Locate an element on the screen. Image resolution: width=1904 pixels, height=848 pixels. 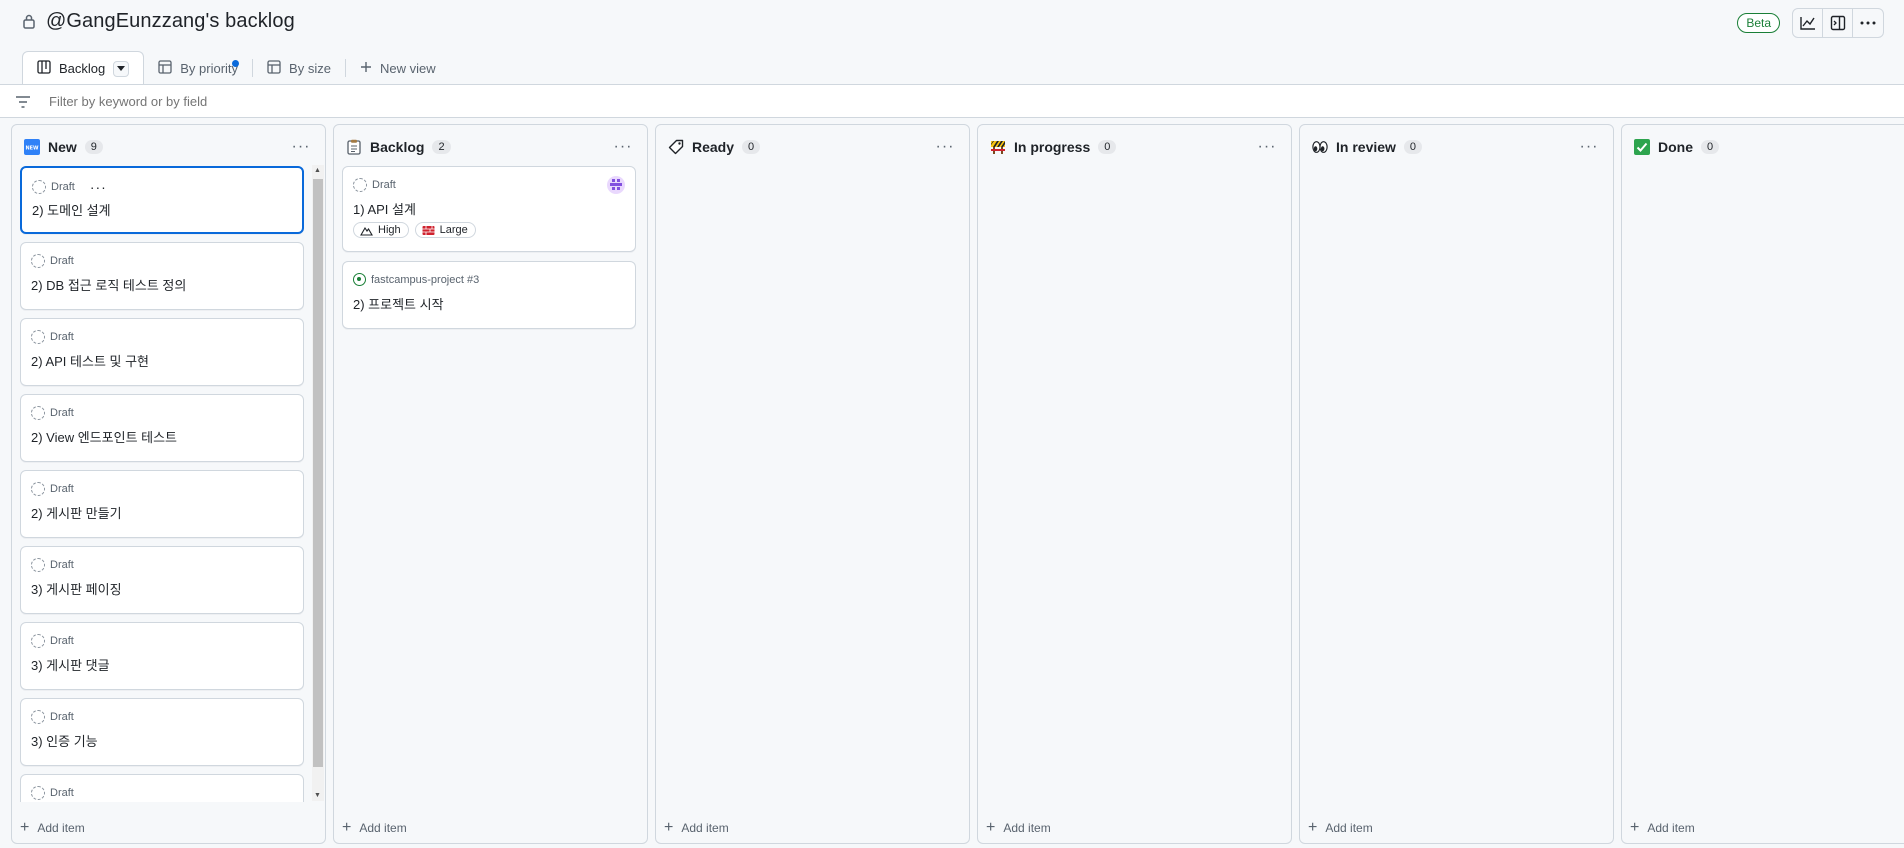
header-button-group is located at coordinates (1838, 23).